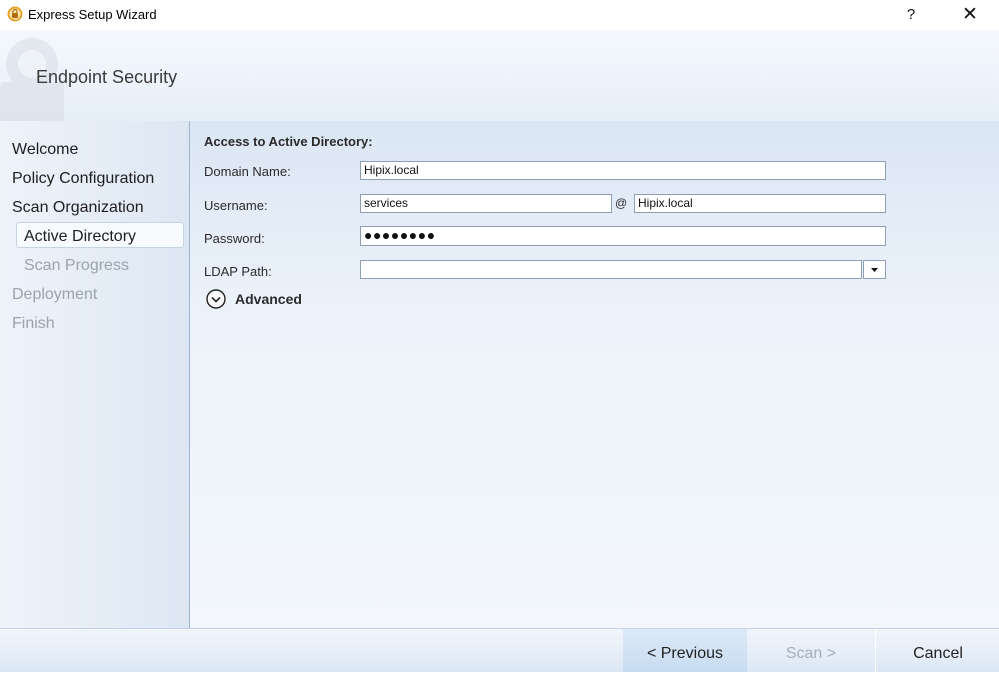 Image resolution: width=999 pixels, height=679 pixels. Describe the element at coordinates (937, 650) in the screenshot. I see `cancel-button: Cancel` at that location.